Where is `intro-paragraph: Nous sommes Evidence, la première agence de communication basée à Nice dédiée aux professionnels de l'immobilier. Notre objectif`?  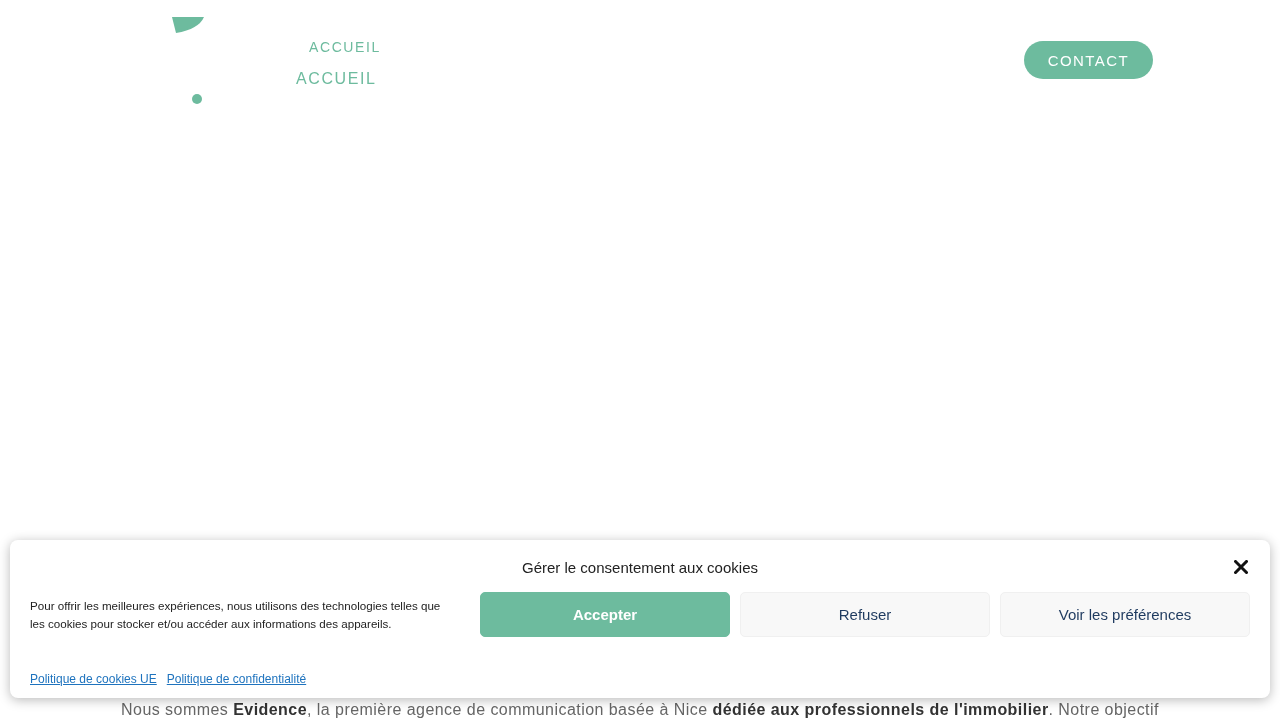
intro-paragraph: Nous sommes Evidence, la première agence de communication basée à Nice dédiée aux professionnels de l'immobilier. Notre objectif is located at coordinates (640, 710).